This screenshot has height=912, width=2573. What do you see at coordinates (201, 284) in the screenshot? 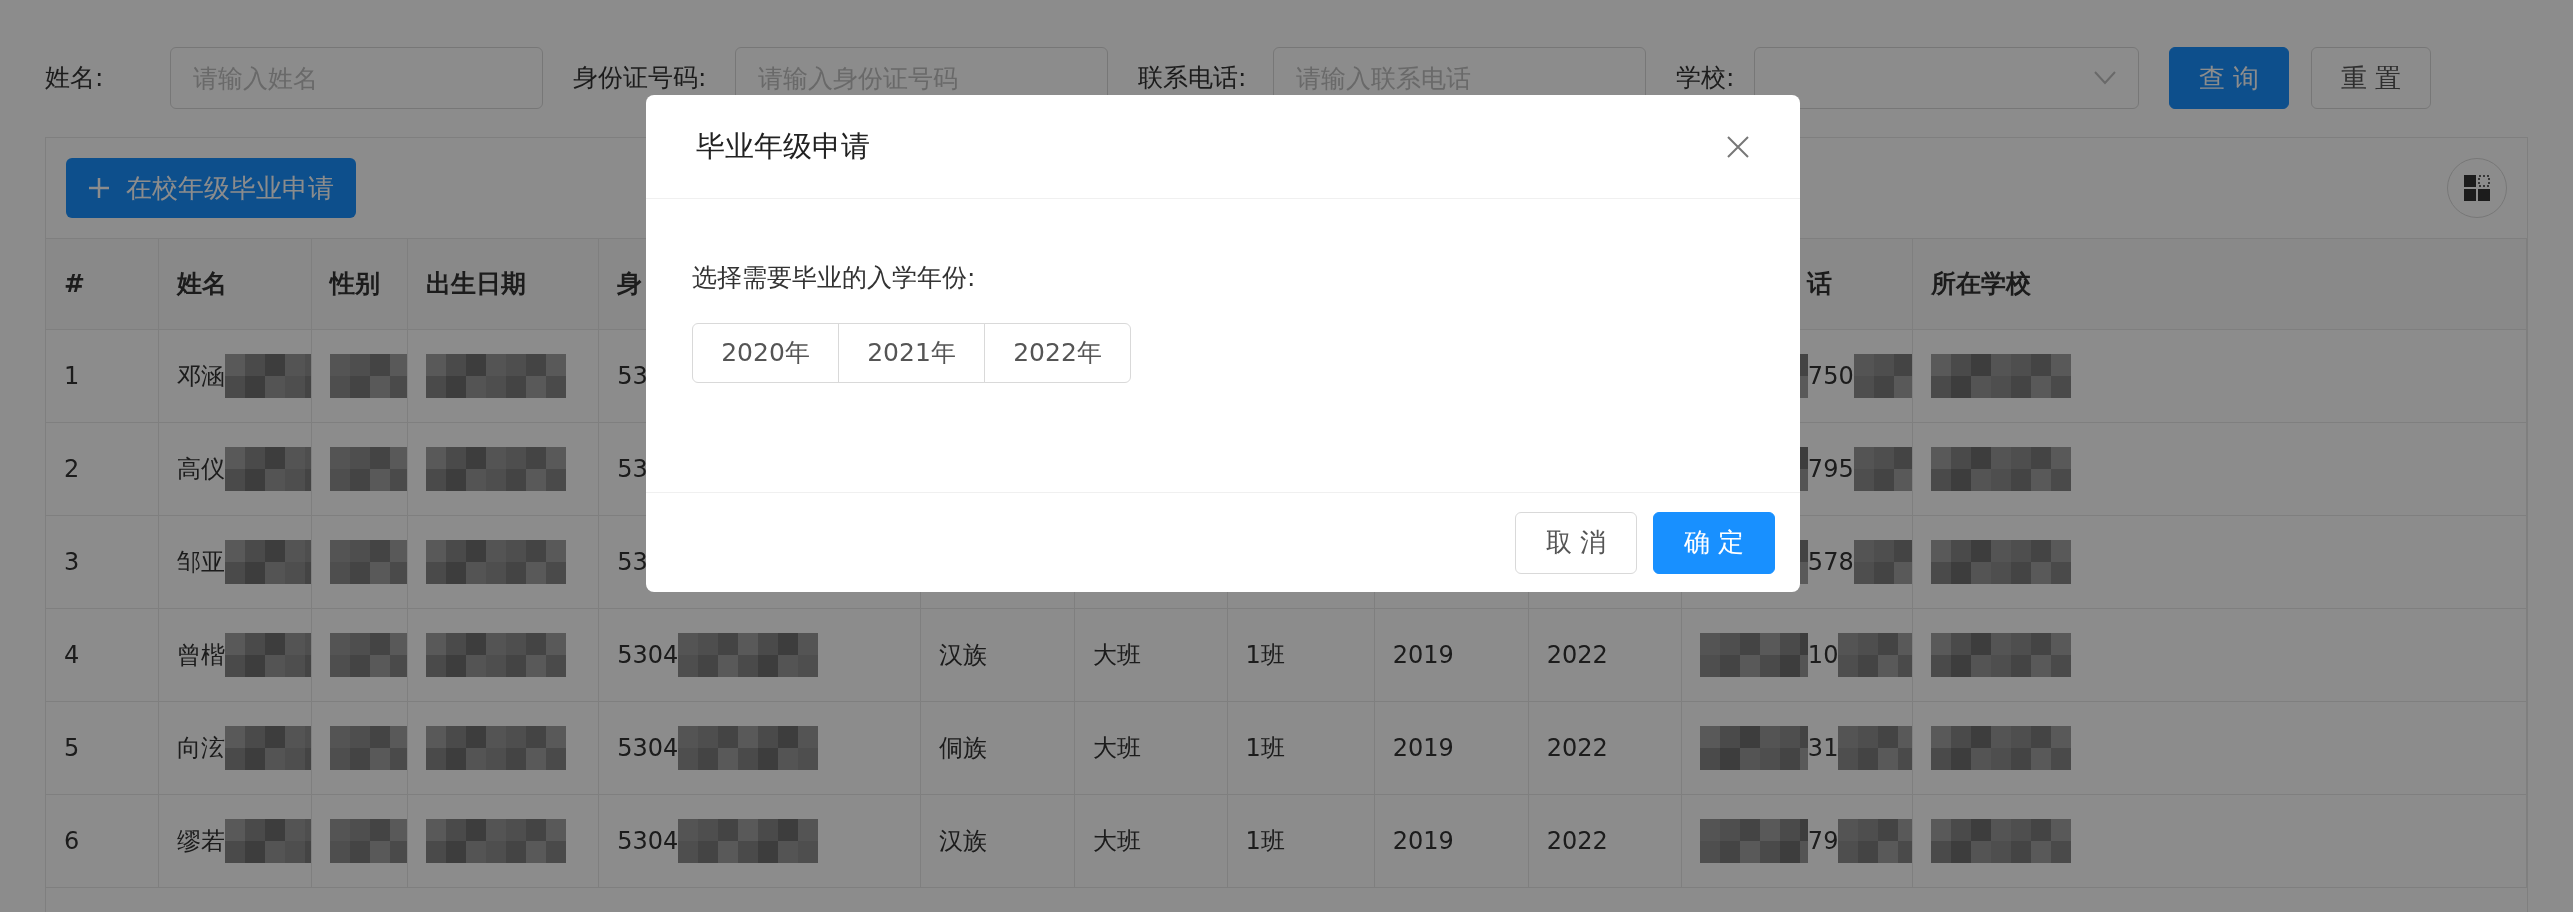
I see `column-header: 姓名` at bounding box center [201, 284].